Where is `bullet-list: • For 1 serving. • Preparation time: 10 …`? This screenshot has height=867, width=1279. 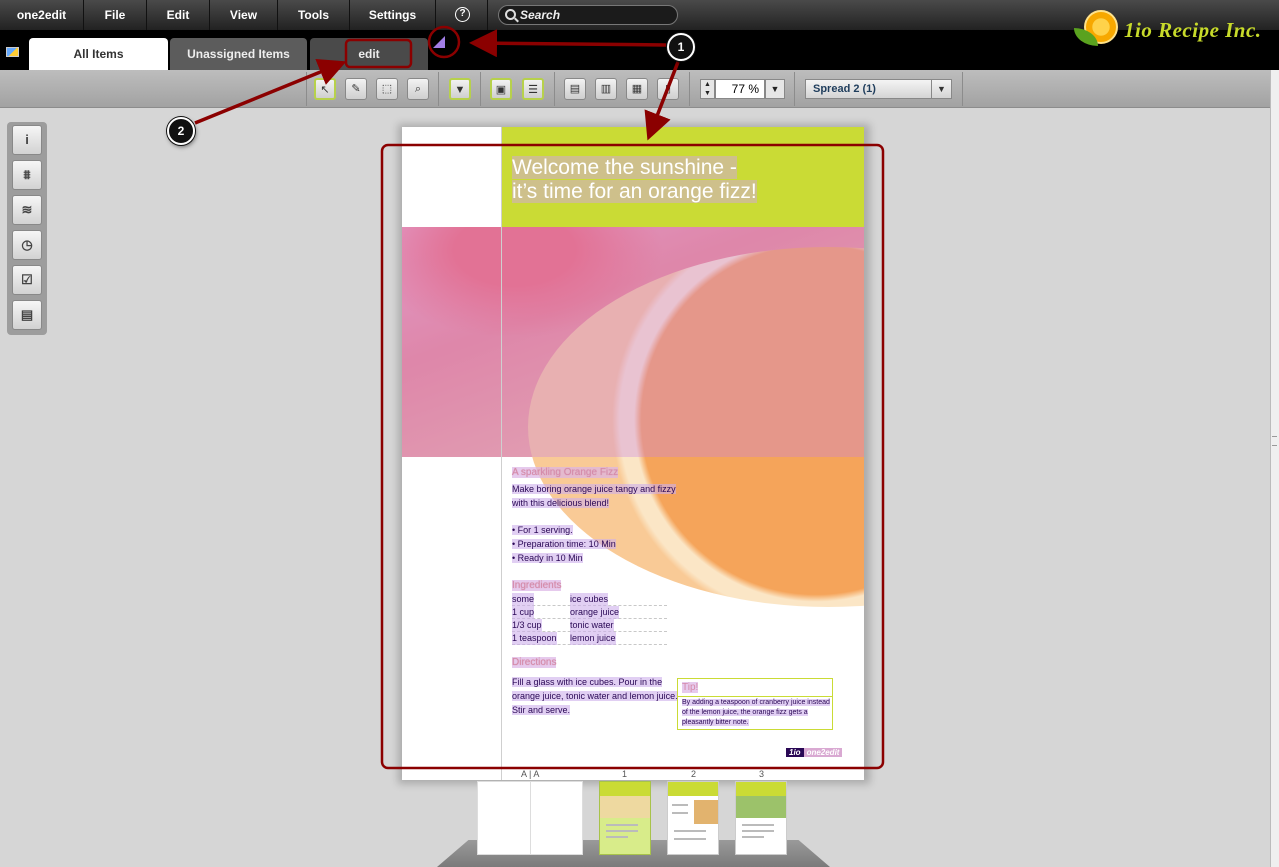 bullet-list: • For 1 serving. • Preparation time: 10 … is located at coordinates (564, 544).